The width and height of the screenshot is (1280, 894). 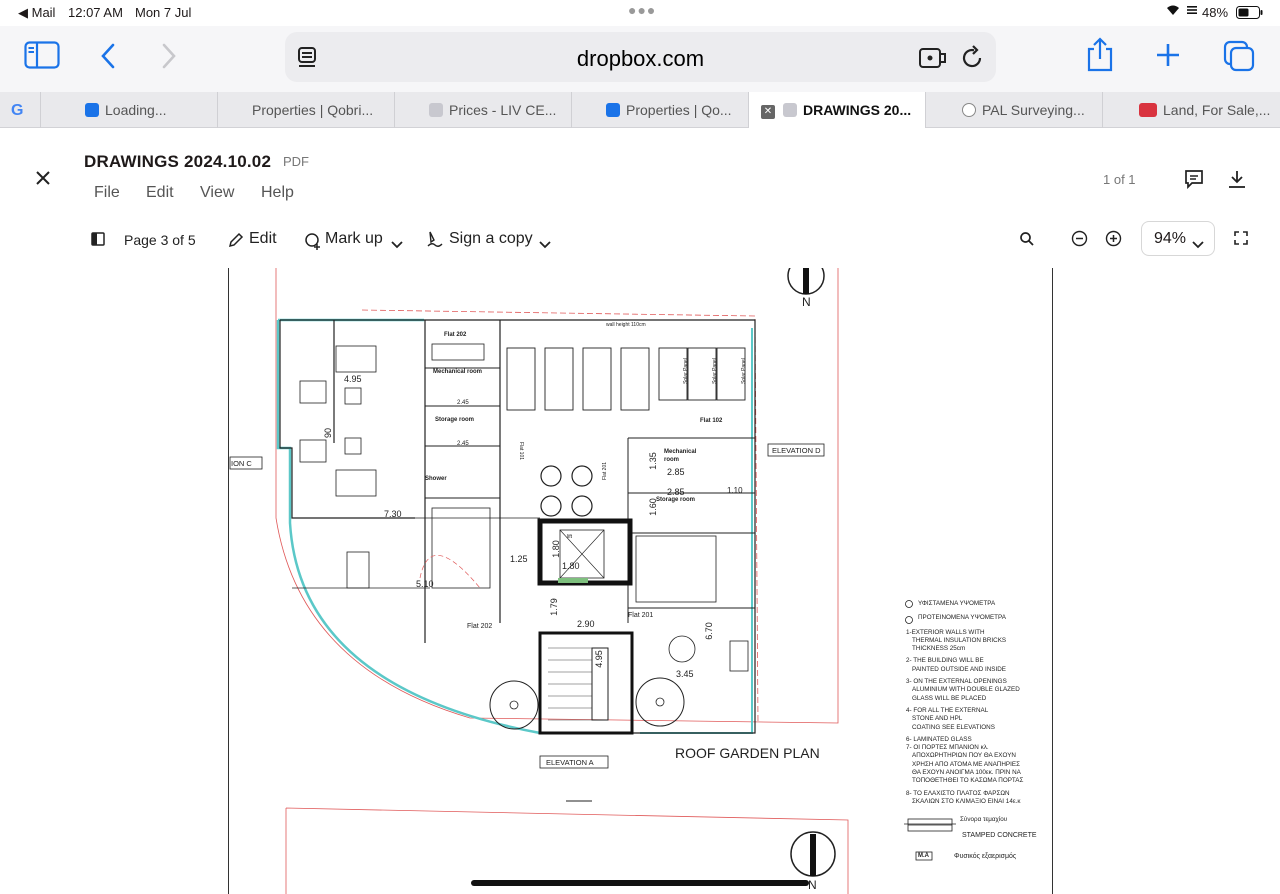 What do you see at coordinates (217, 193) in the screenshot?
I see `menu-view: View` at bounding box center [217, 193].